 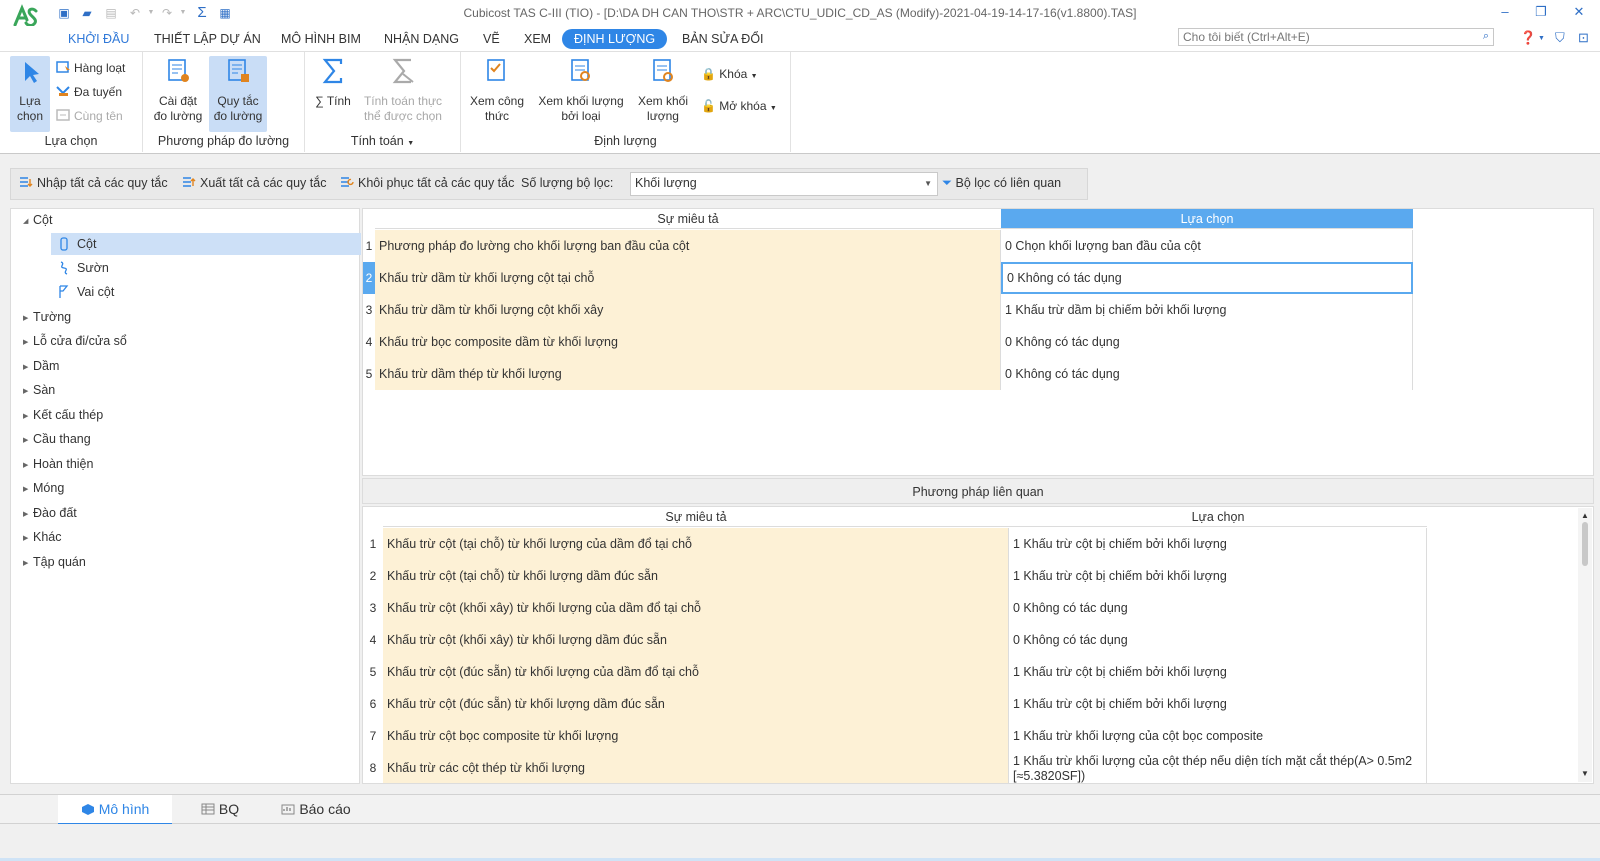 I want to click on batch-select-button: Hàng loạt, so click(x=90, y=68).